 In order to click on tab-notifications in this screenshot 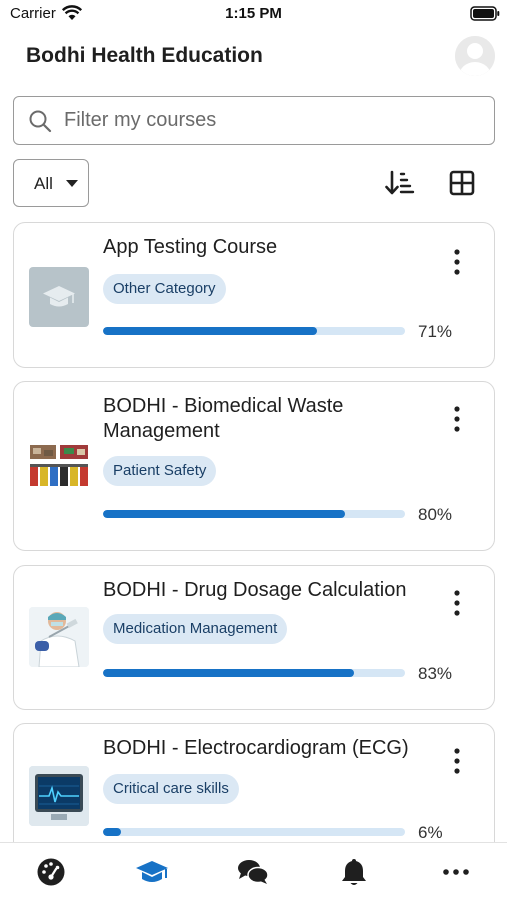, I will do `click(354, 871)`.